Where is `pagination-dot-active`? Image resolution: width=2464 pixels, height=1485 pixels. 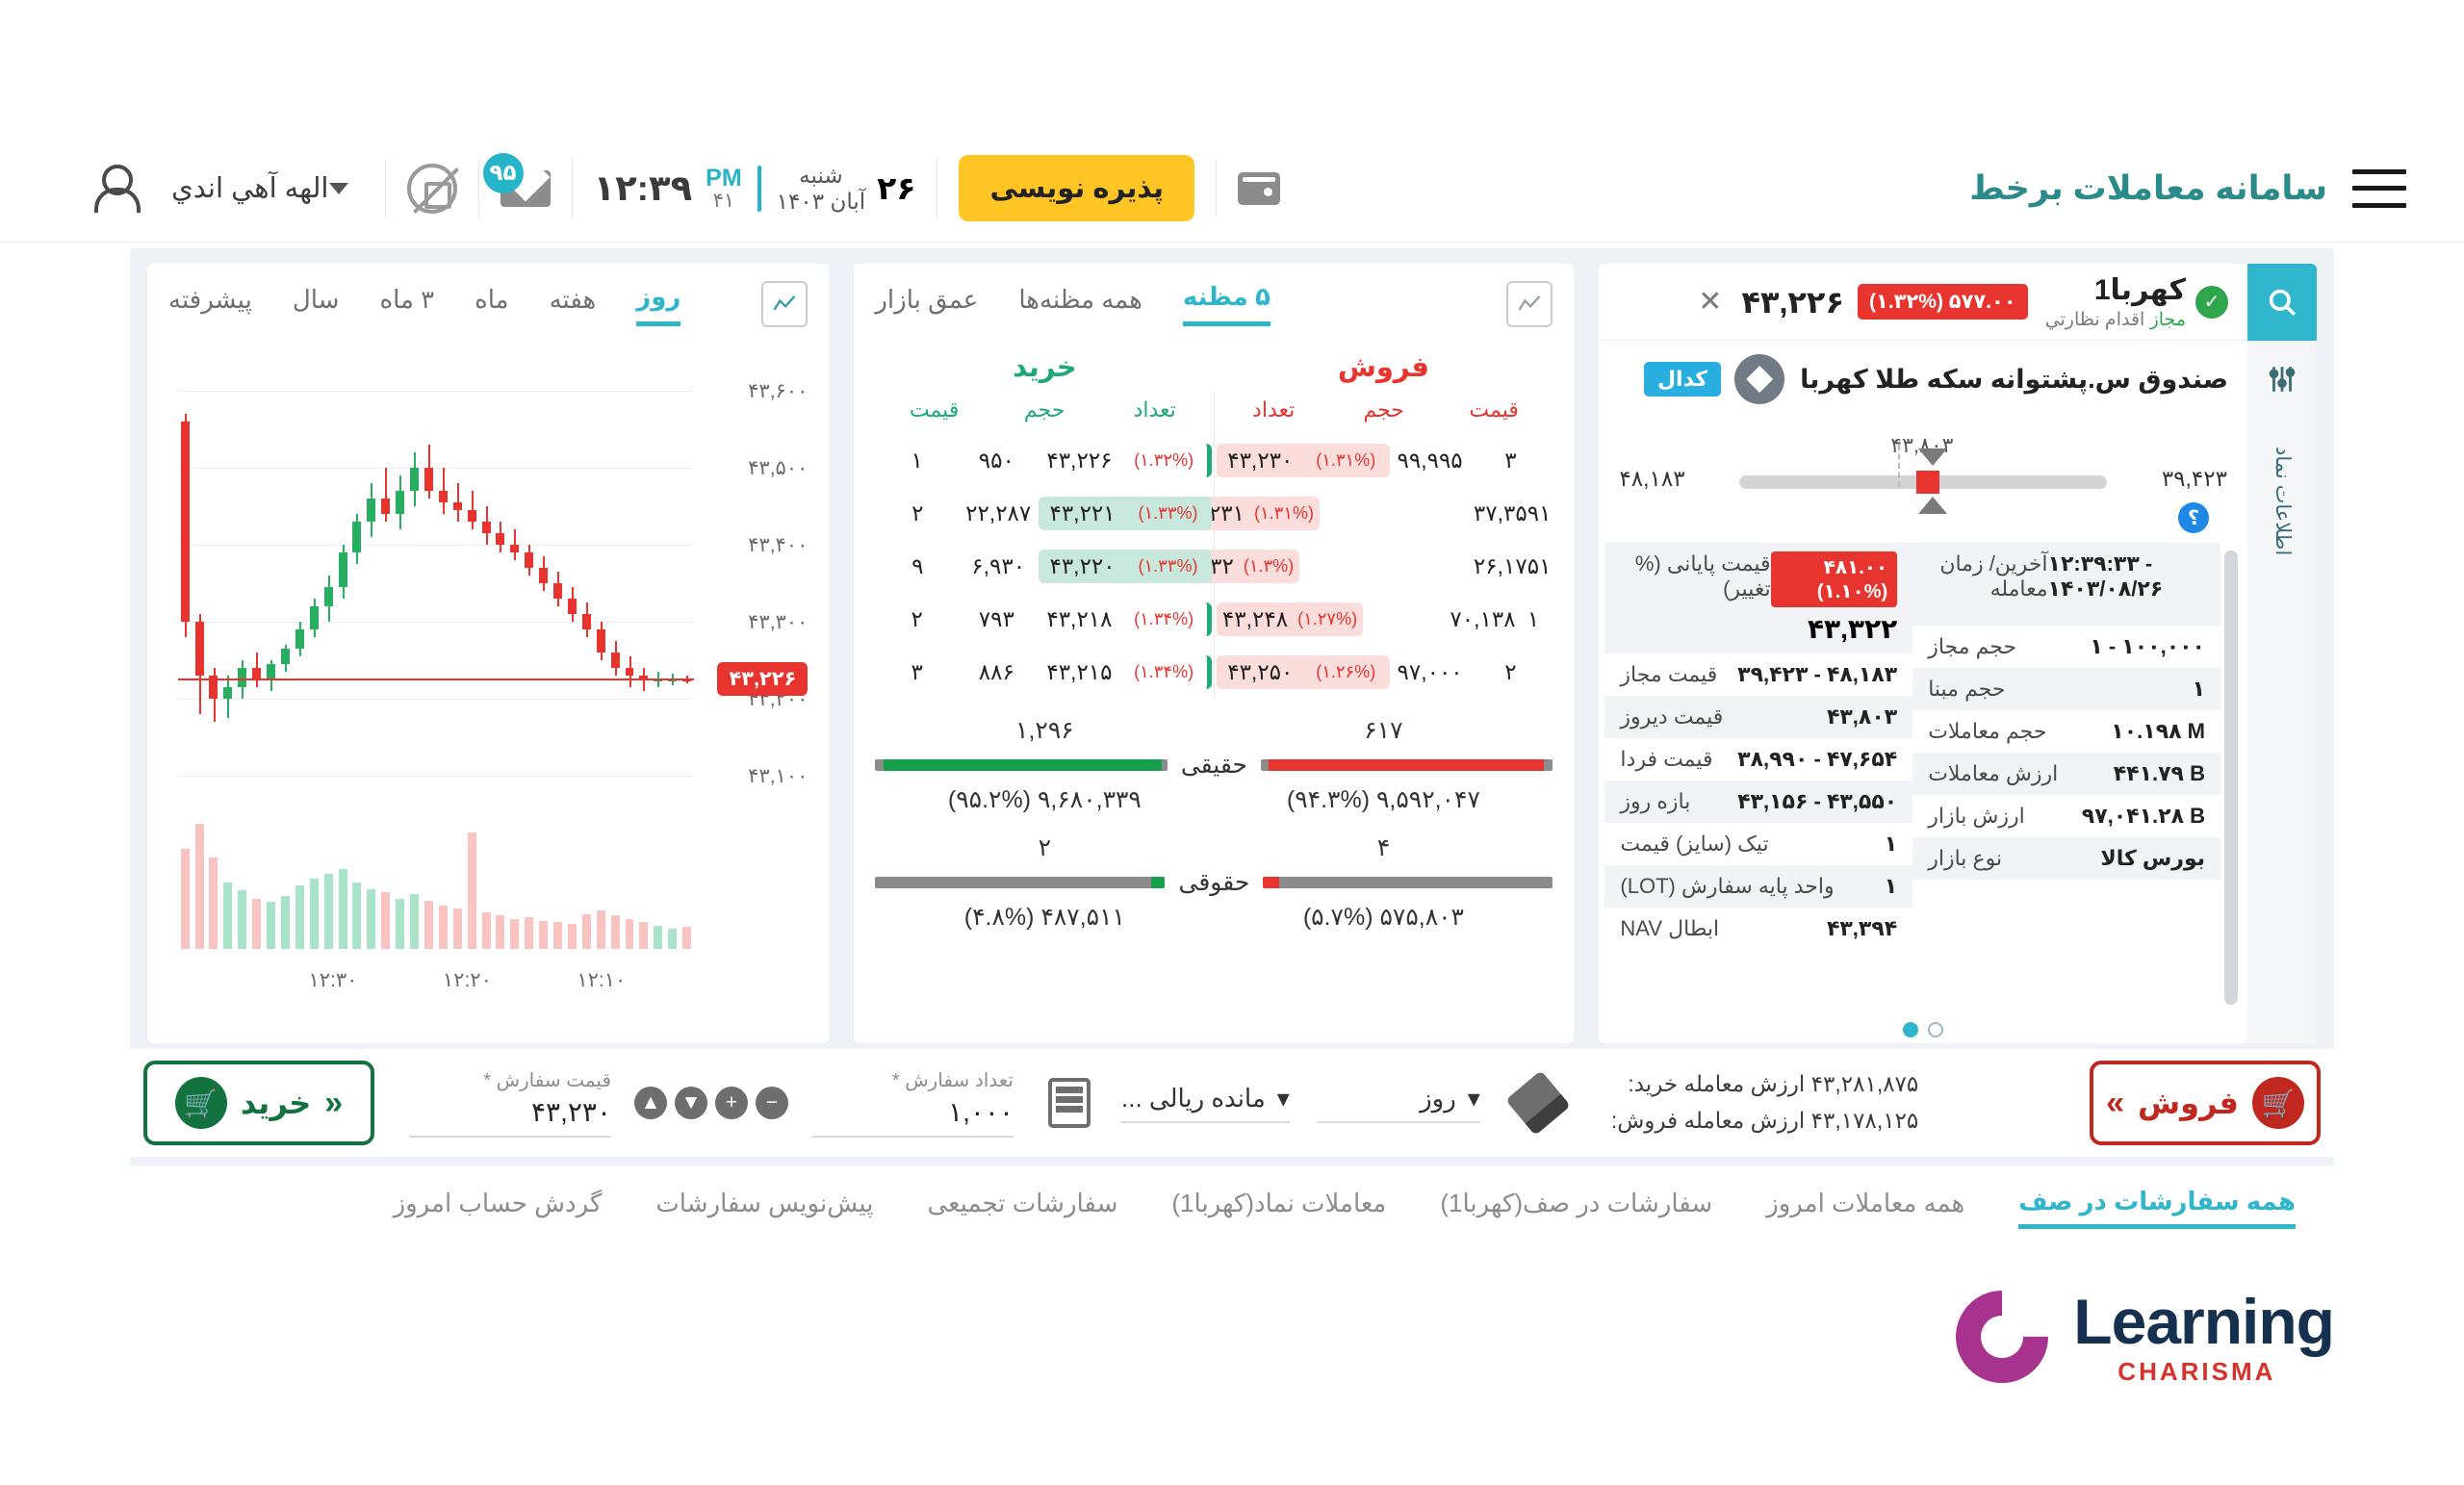 pagination-dot-active is located at coordinates (1911, 1029).